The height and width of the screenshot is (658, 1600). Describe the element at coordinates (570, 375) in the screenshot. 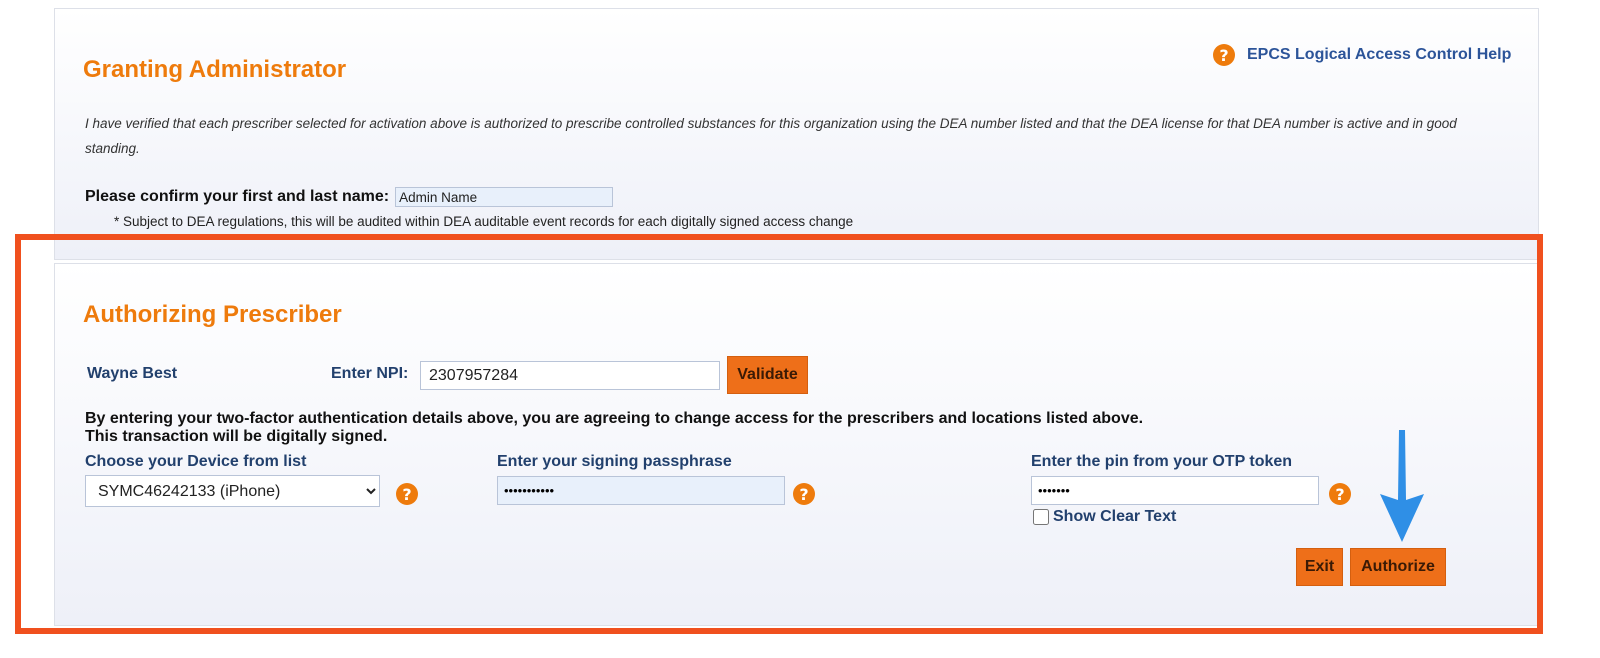

I see `npi-input` at that location.